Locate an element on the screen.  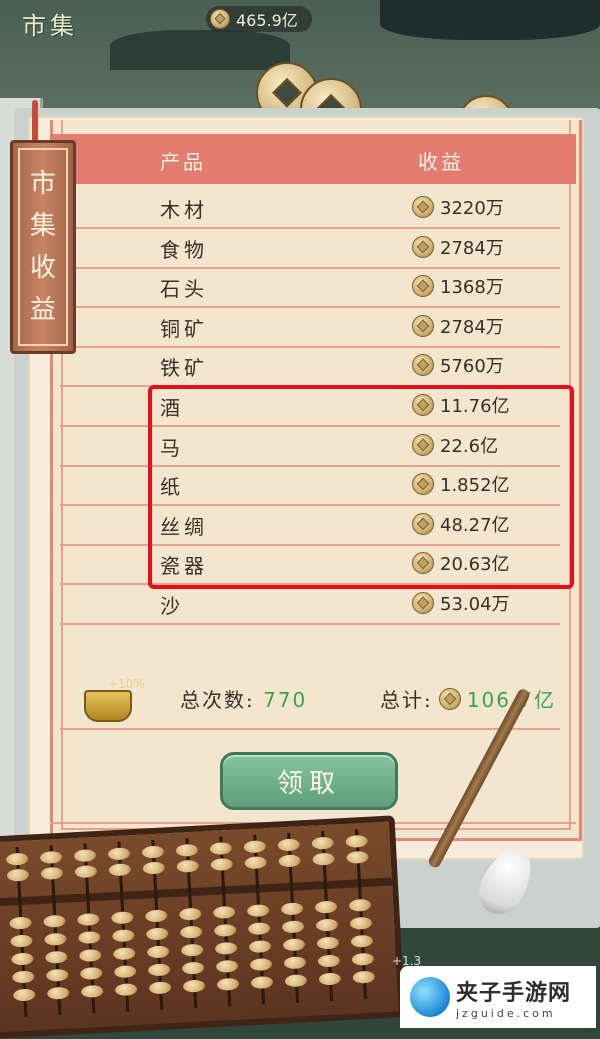
claim-button: 领取 is located at coordinates (309, 781).